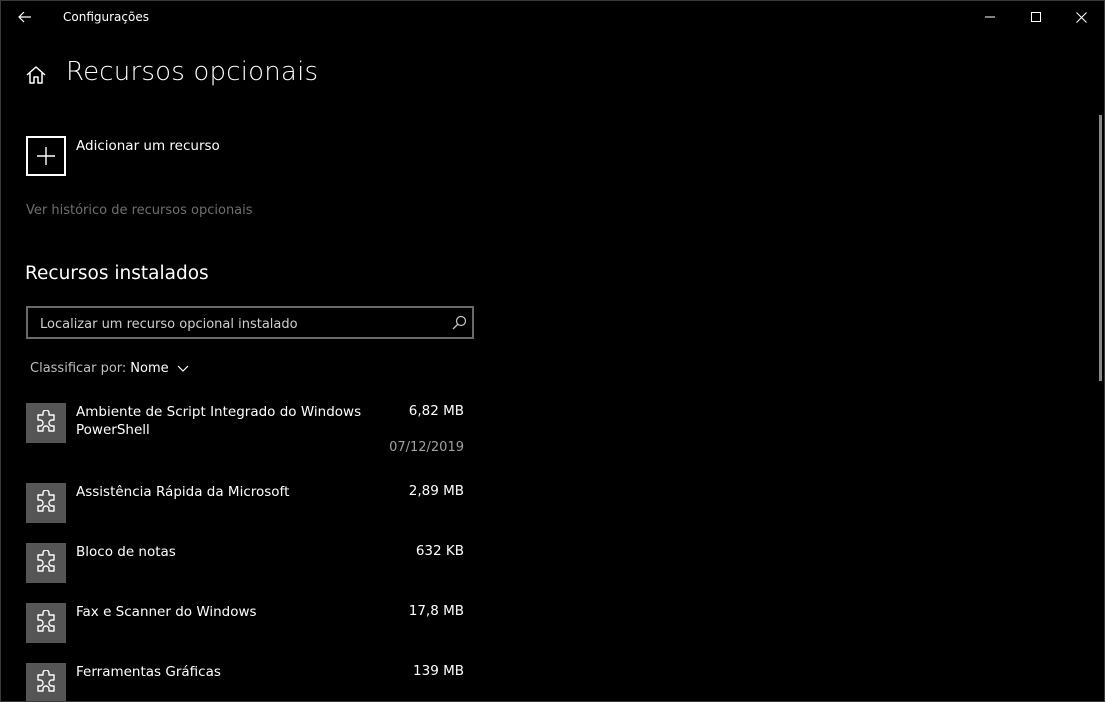 This screenshot has height=702, width=1105. I want to click on close-icon, so click(1081, 17).